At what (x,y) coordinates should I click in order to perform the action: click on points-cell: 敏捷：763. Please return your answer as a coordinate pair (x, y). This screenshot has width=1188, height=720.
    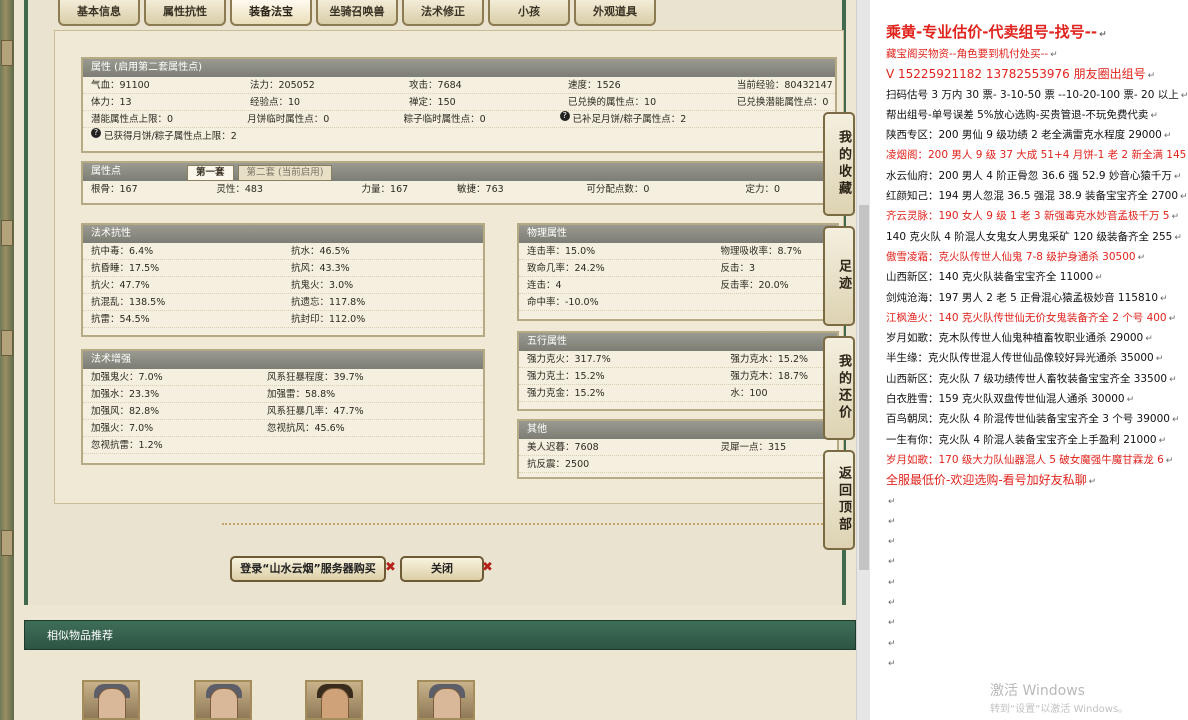
    Looking at the image, I should click on (480, 189).